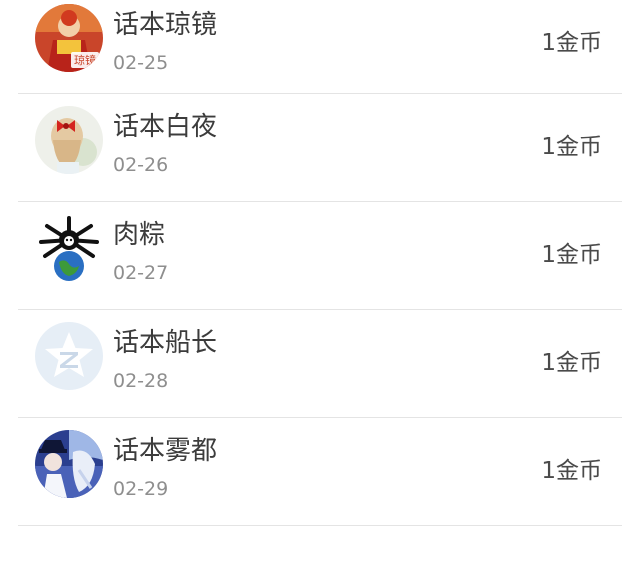 Image resolution: width=640 pixels, height=578 pixels. I want to click on sender-name: 话本雾都, so click(165, 451).